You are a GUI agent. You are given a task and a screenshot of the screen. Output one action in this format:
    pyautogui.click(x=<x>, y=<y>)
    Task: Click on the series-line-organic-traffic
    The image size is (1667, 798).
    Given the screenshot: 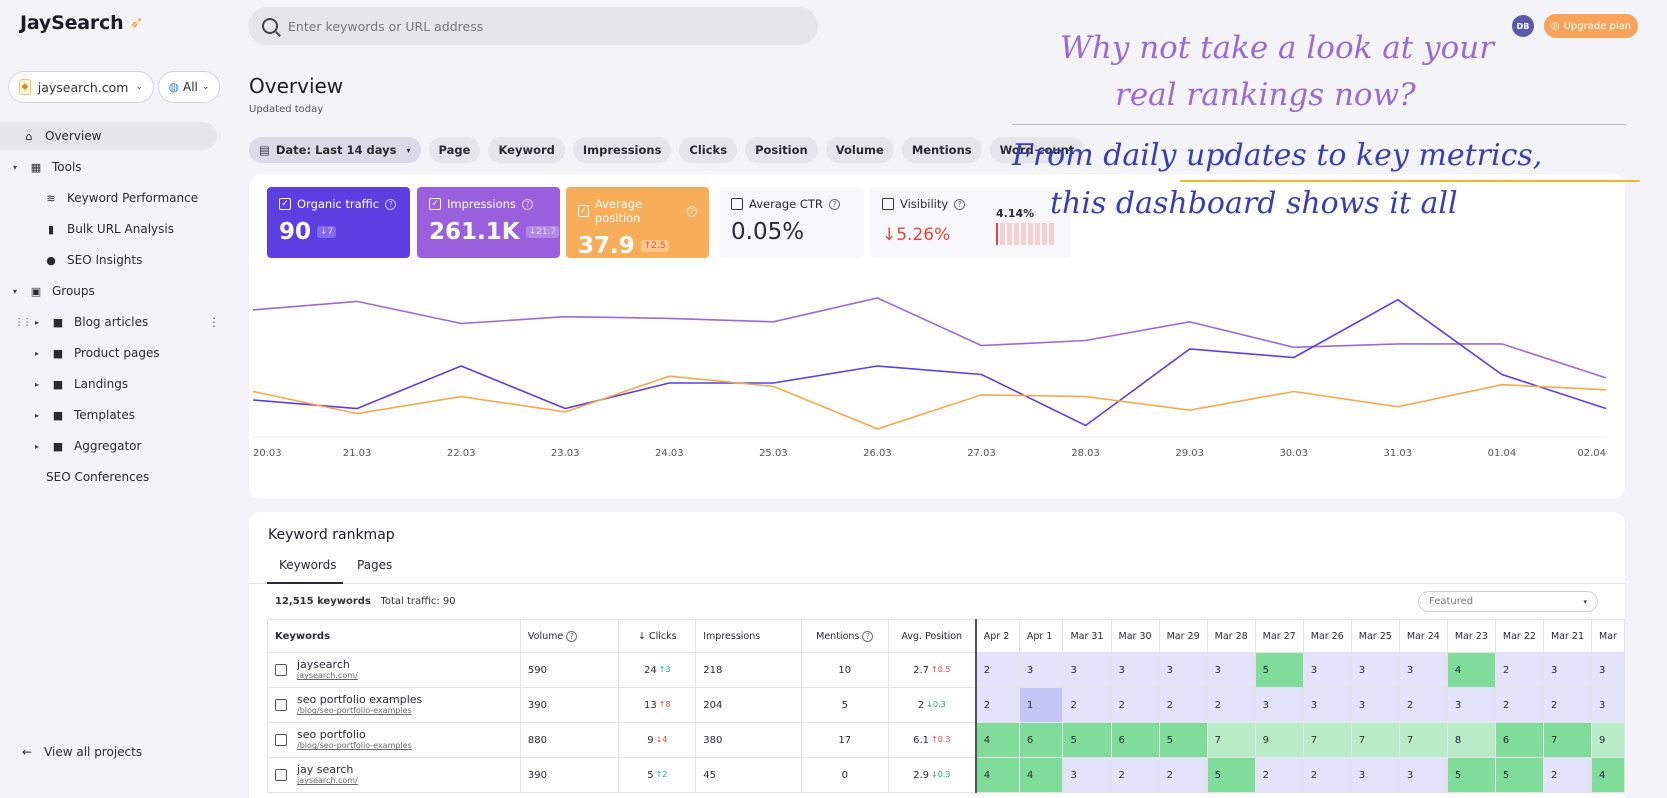 What is the action you would take?
    pyautogui.click(x=929, y=362)
    